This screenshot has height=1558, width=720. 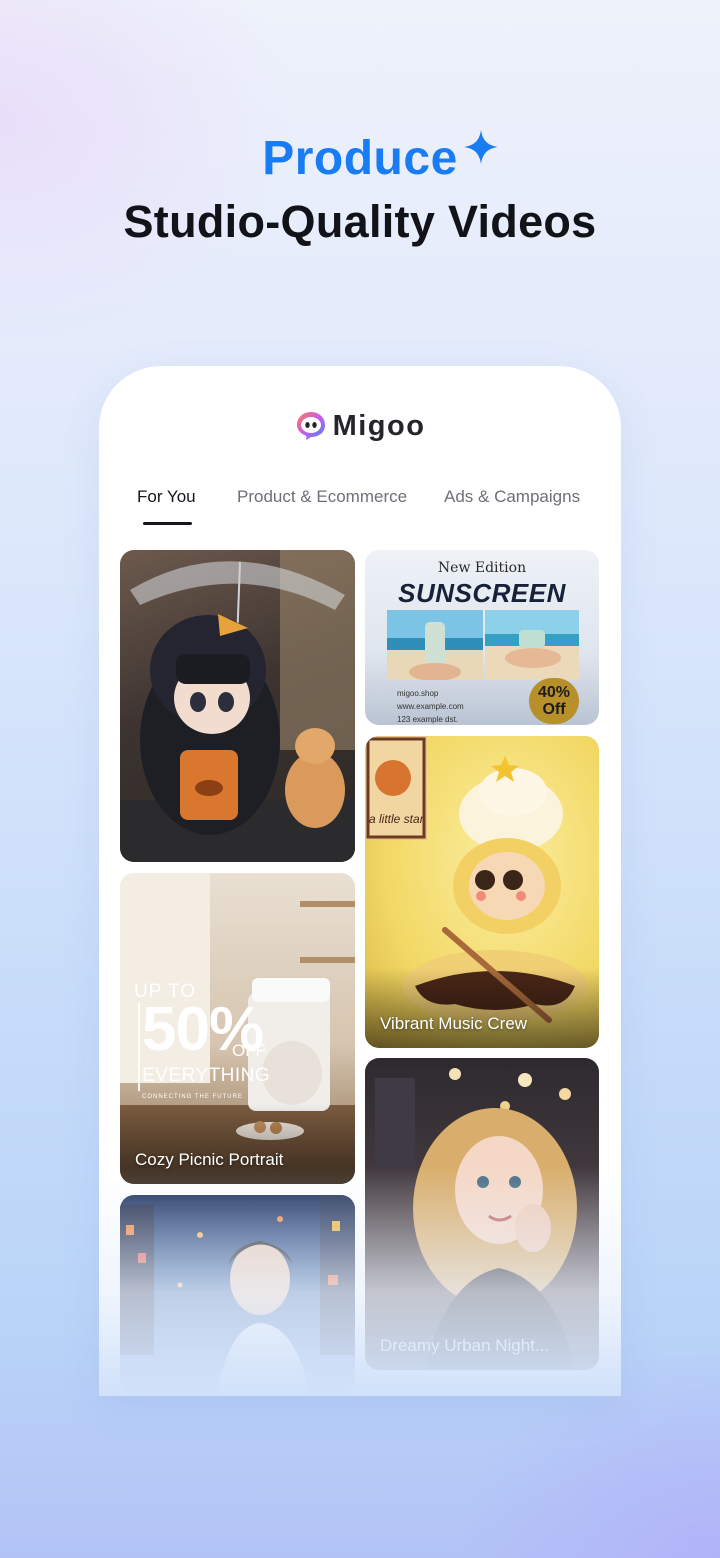 I want to click on sunscreen-line-address: 123 example dst., so click(x=427, y=719).